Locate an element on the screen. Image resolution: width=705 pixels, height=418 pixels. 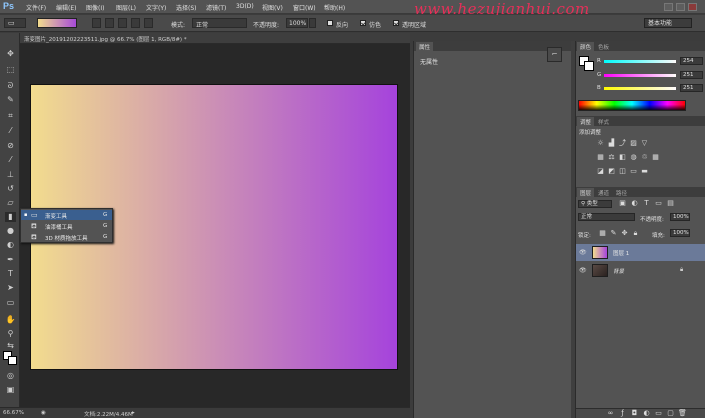
status-menu-arrow-icon: ▸ is located at coordinates (133, 413).